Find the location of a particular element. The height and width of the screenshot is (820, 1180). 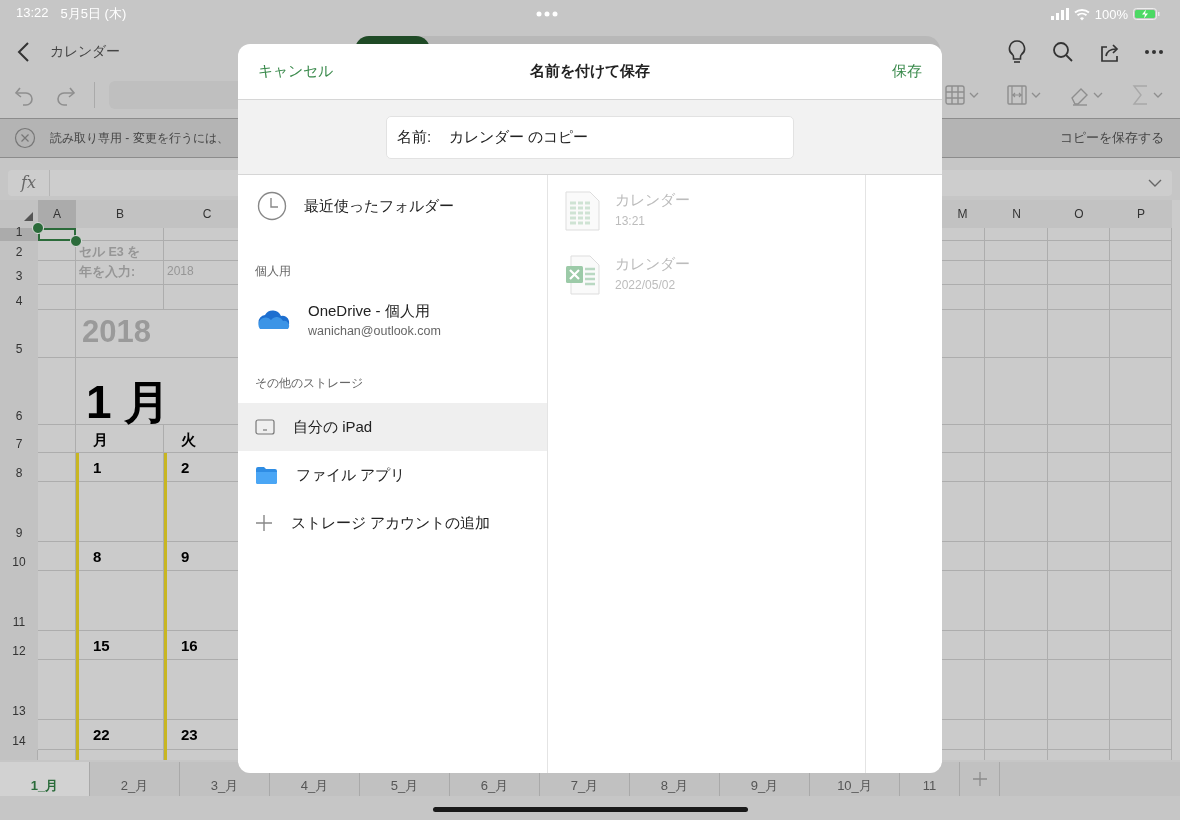

column-header: A is located at coordinates (57, 214).